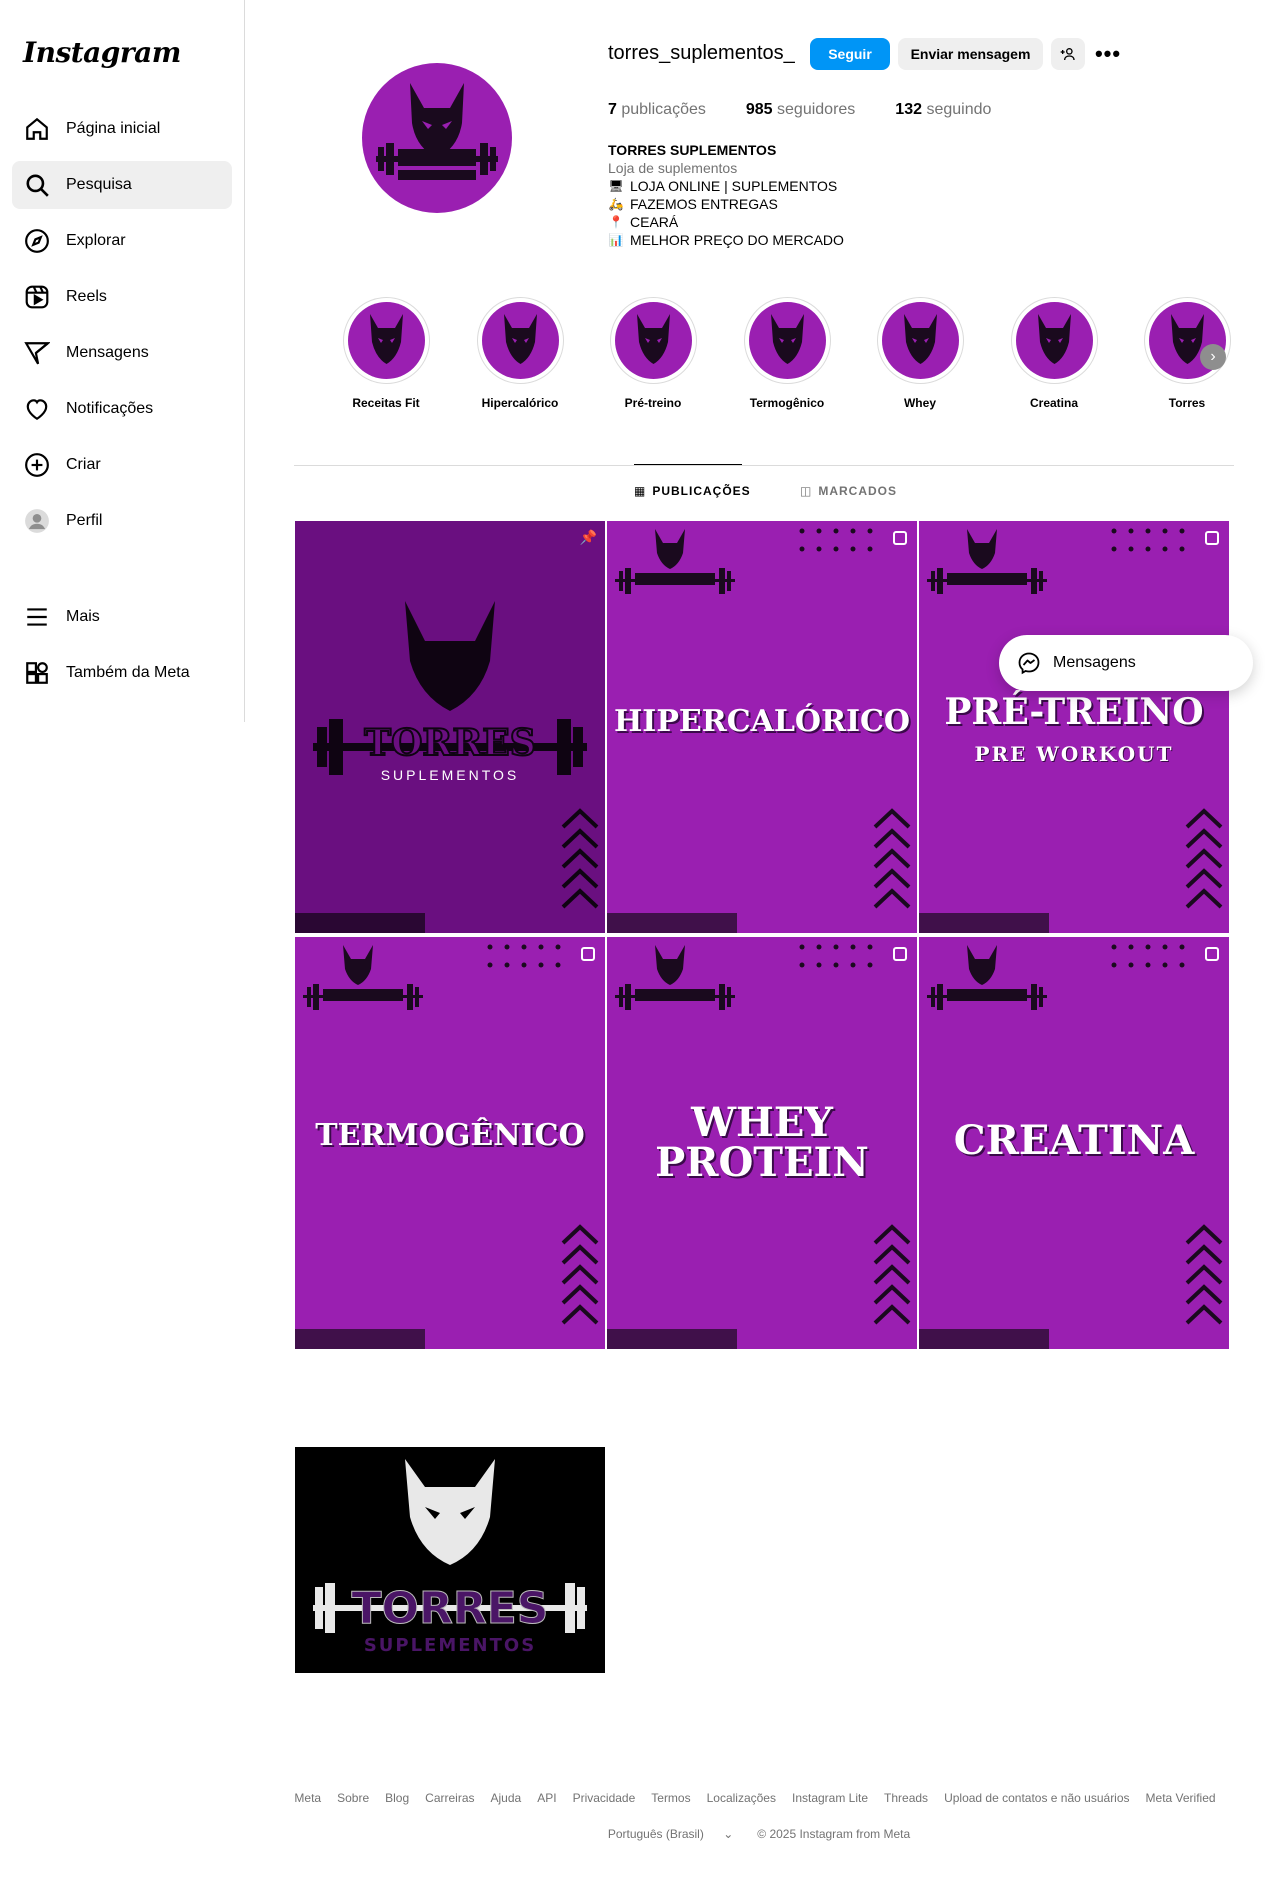 This screenshot has width=1265, height=1894. I want to click on post-tile: 📌 TORRES SUPLEMENTOS, so click(450, 727).